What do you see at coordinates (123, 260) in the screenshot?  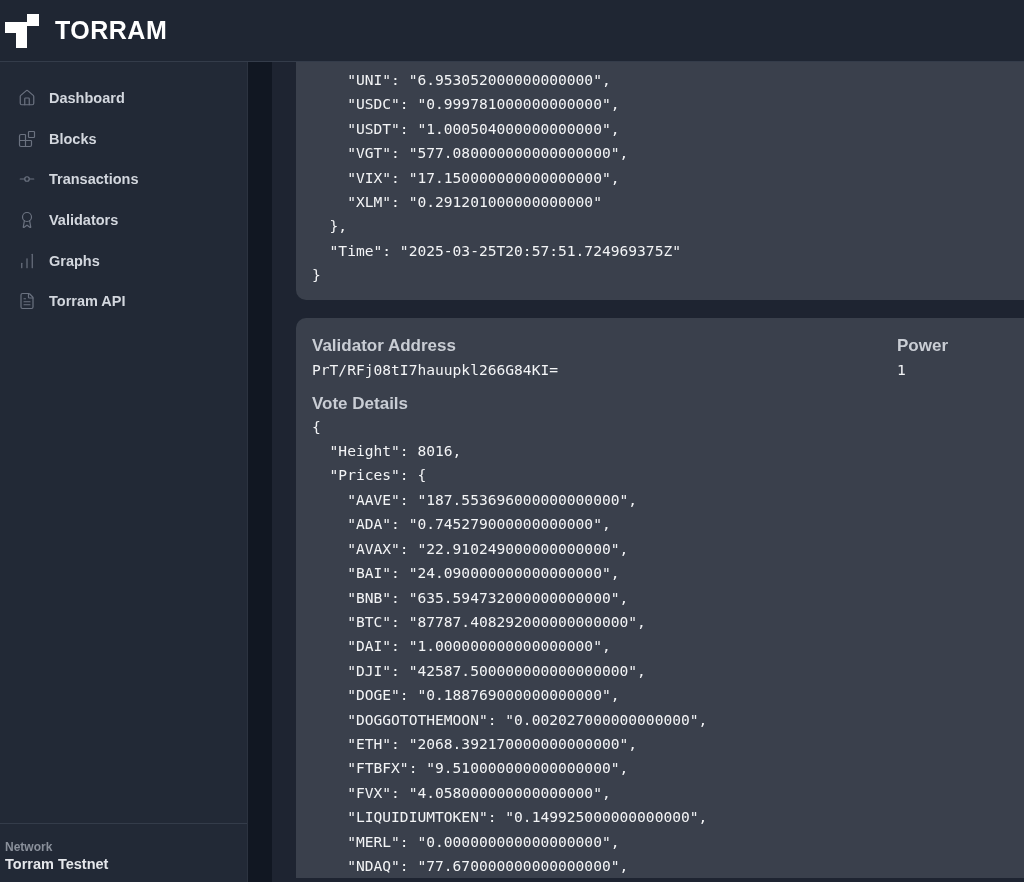 I see `sidebar-item: Graphs` at bounding box center [123, 260].